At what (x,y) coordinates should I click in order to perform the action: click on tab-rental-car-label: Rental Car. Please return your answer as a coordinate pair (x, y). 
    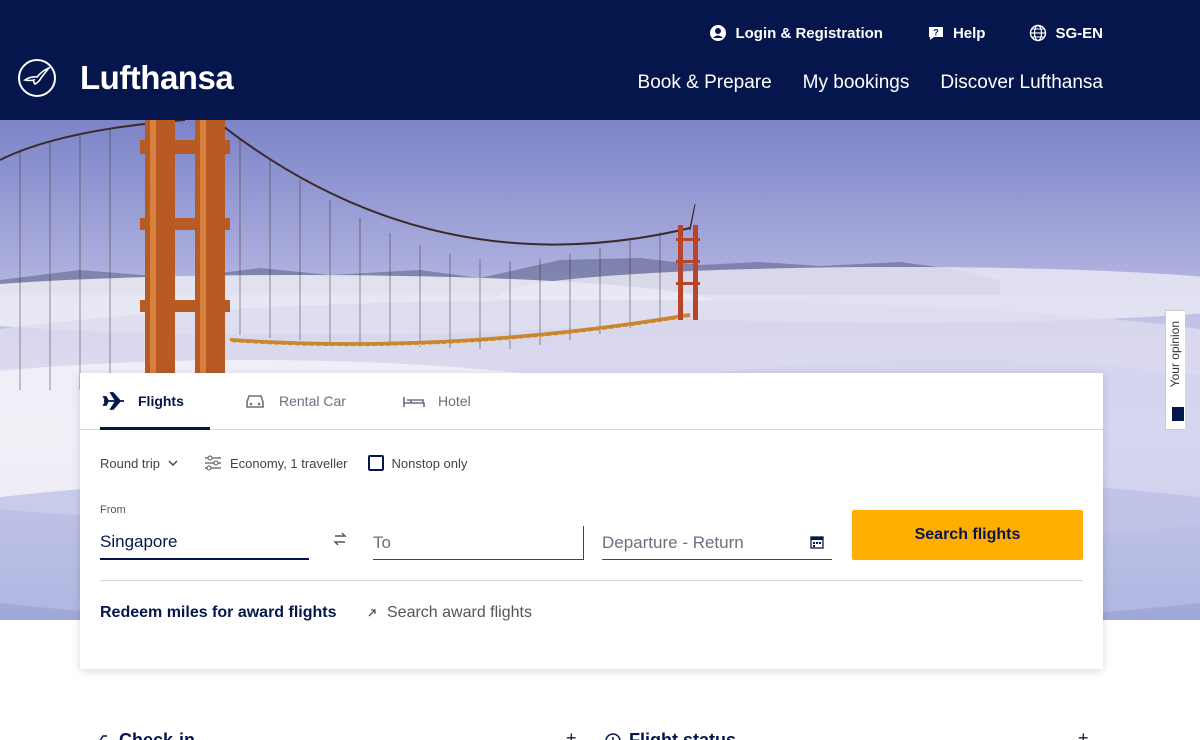
    Looking at the image, I should click on (312, 401).